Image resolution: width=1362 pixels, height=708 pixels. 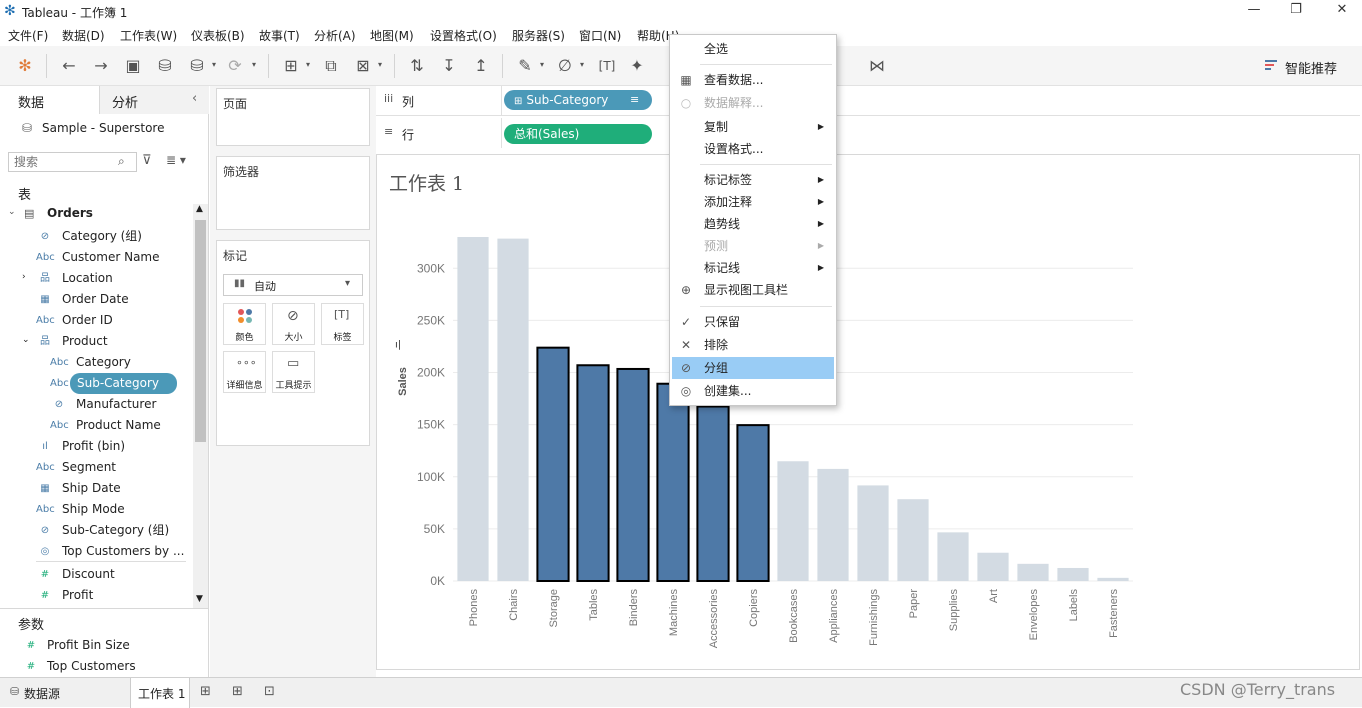 I want to click on menu-map: 地图(M), so click(x=392, y=35).